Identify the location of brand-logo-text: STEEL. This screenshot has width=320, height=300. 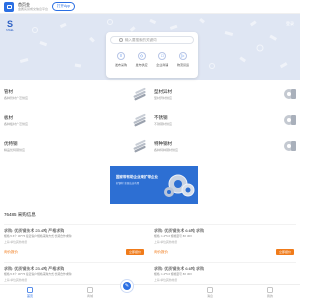
(10, 30).